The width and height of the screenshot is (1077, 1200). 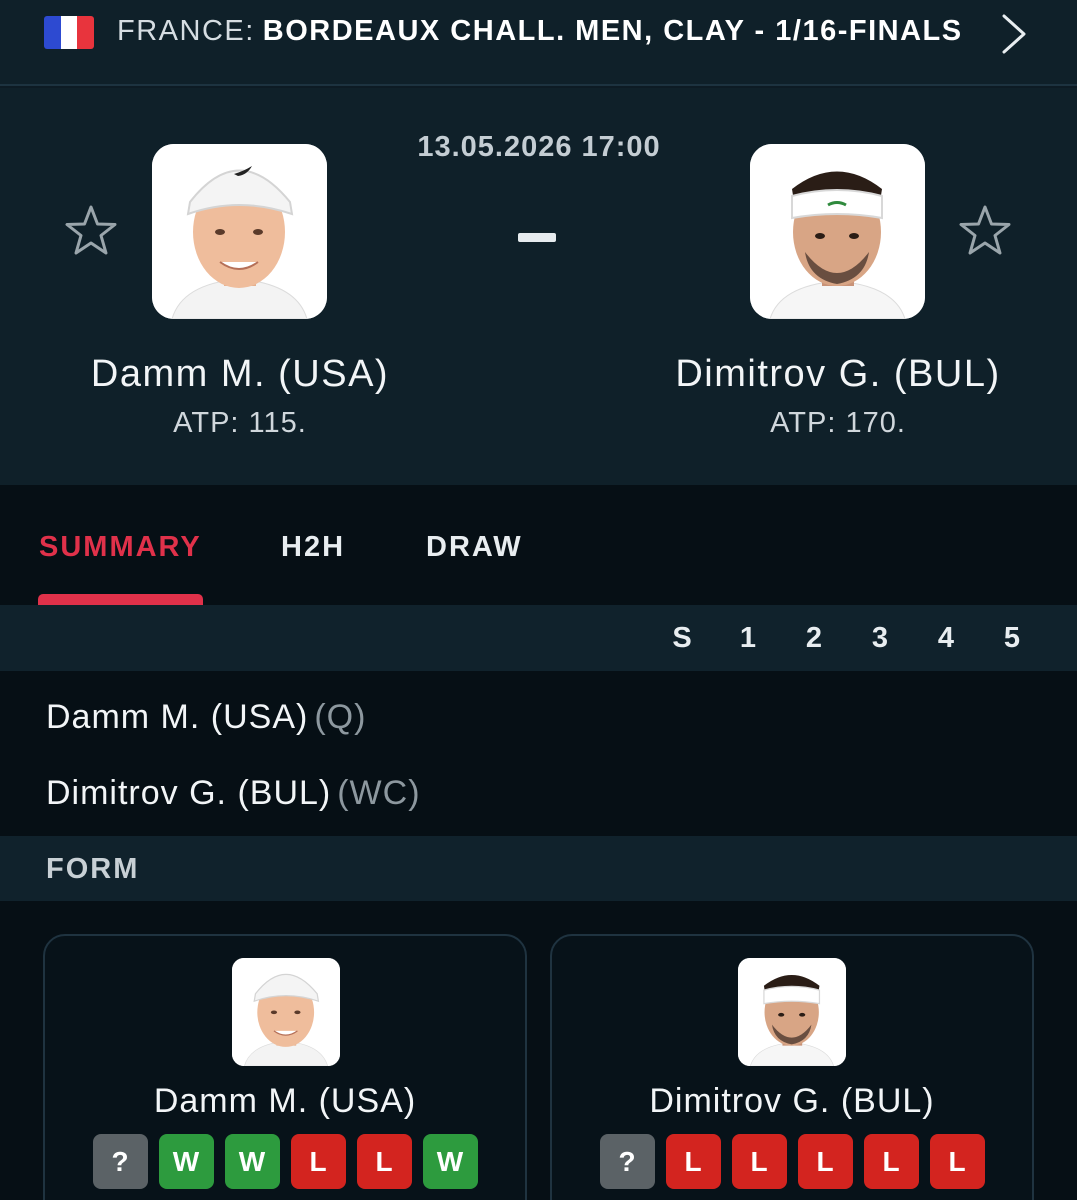 I want to click on home-player-avatar, so click(x=239, y=231).